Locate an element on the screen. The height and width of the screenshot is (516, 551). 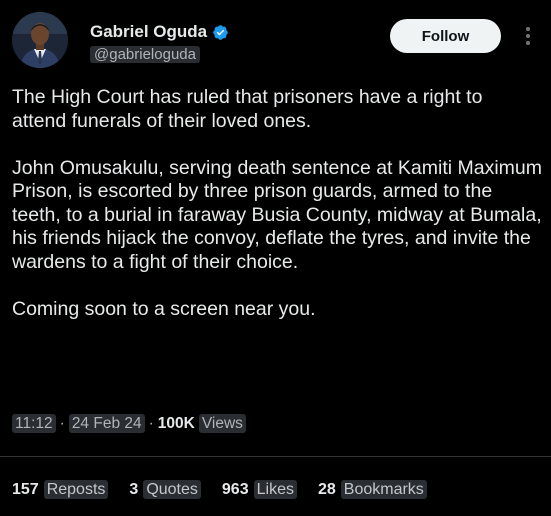
follow-button: Follow is located at coordinates (445, 36).